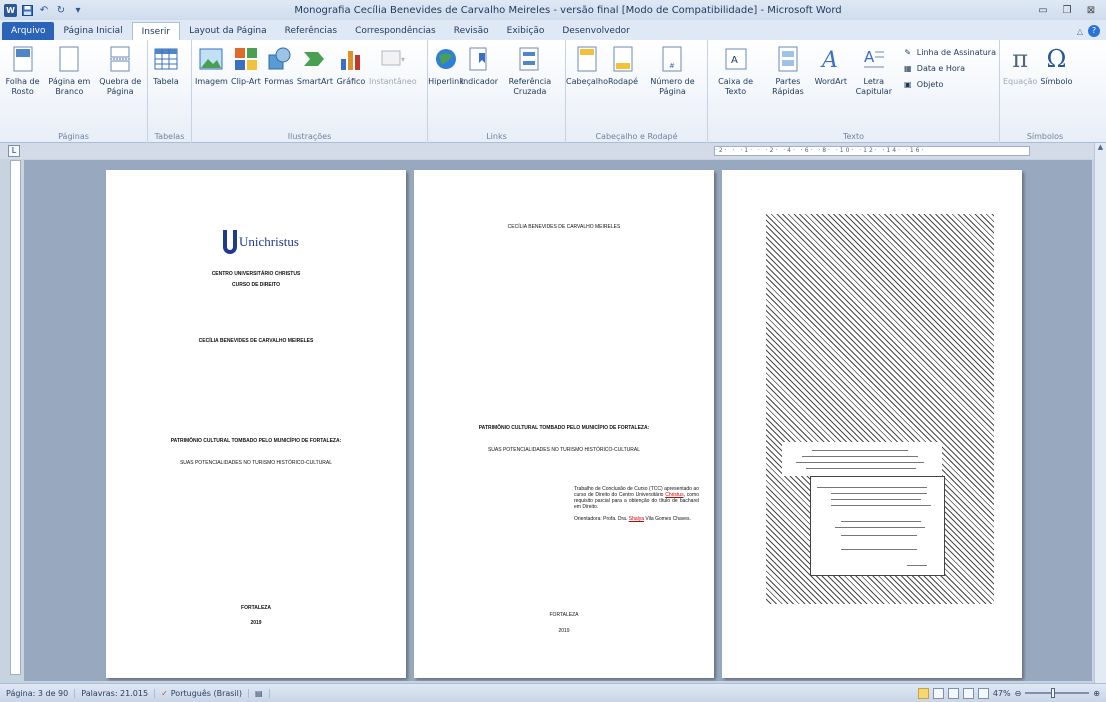 The width and height of the screenshot is (1106, 702). I want to click on omega-icon: Ω, so click(1056, 59).